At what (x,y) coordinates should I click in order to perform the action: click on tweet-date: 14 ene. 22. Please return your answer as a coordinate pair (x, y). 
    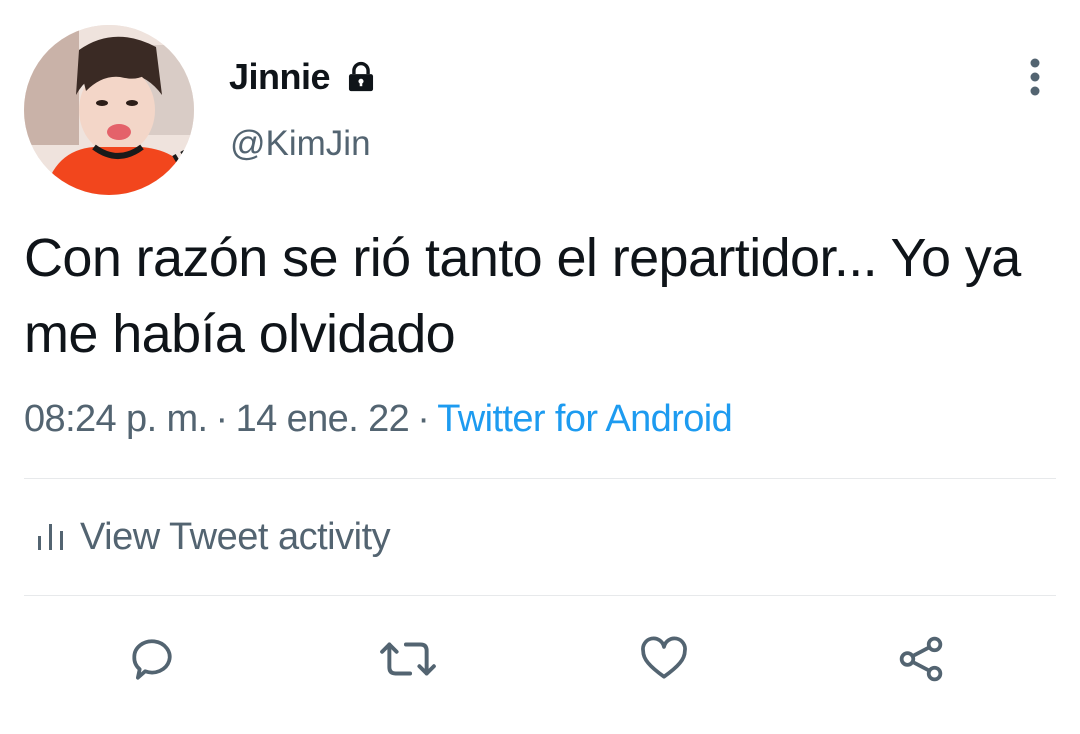
    Looking at the image, I should click on (323, 419).